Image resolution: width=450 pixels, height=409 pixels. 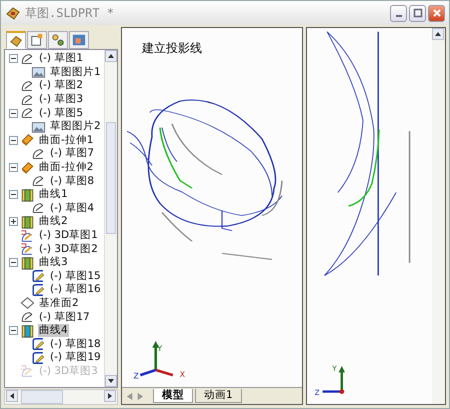 What do you see at coordinates (13, 13) in the screenshot?
I see `app-icon` at bounding box center [13, 13].